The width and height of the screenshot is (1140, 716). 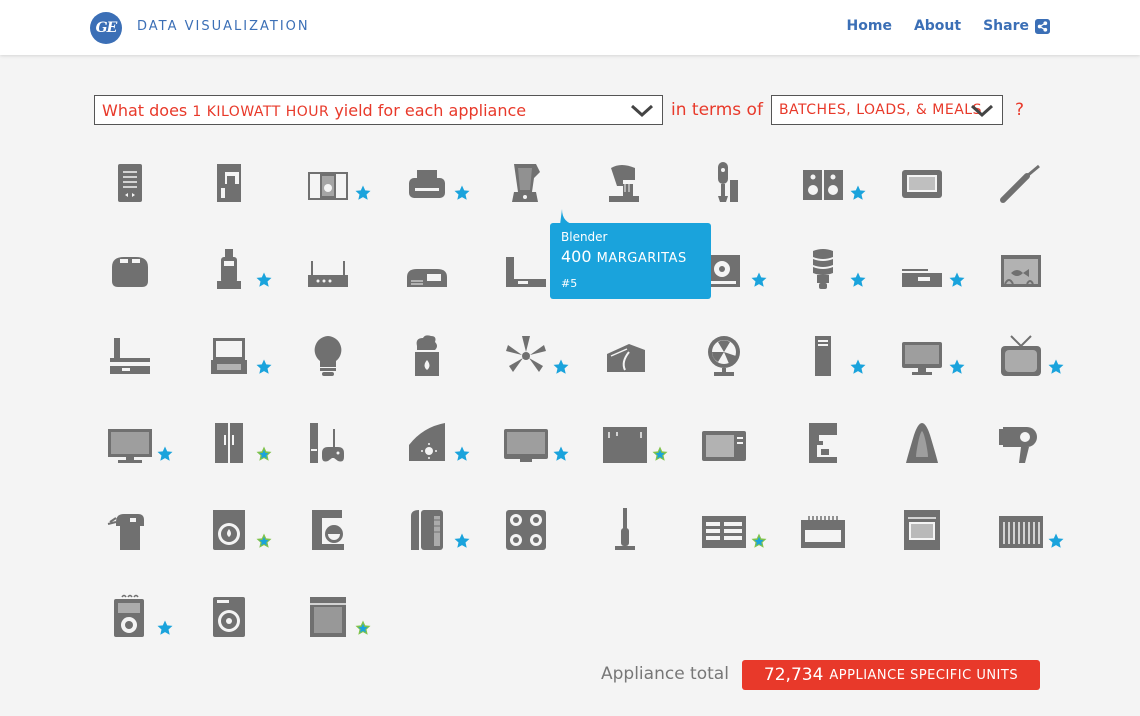 What do you see at coordinates (328, 186) in the screenshot?
I see `stereo-system-icon` at bounding box center [328, 186].